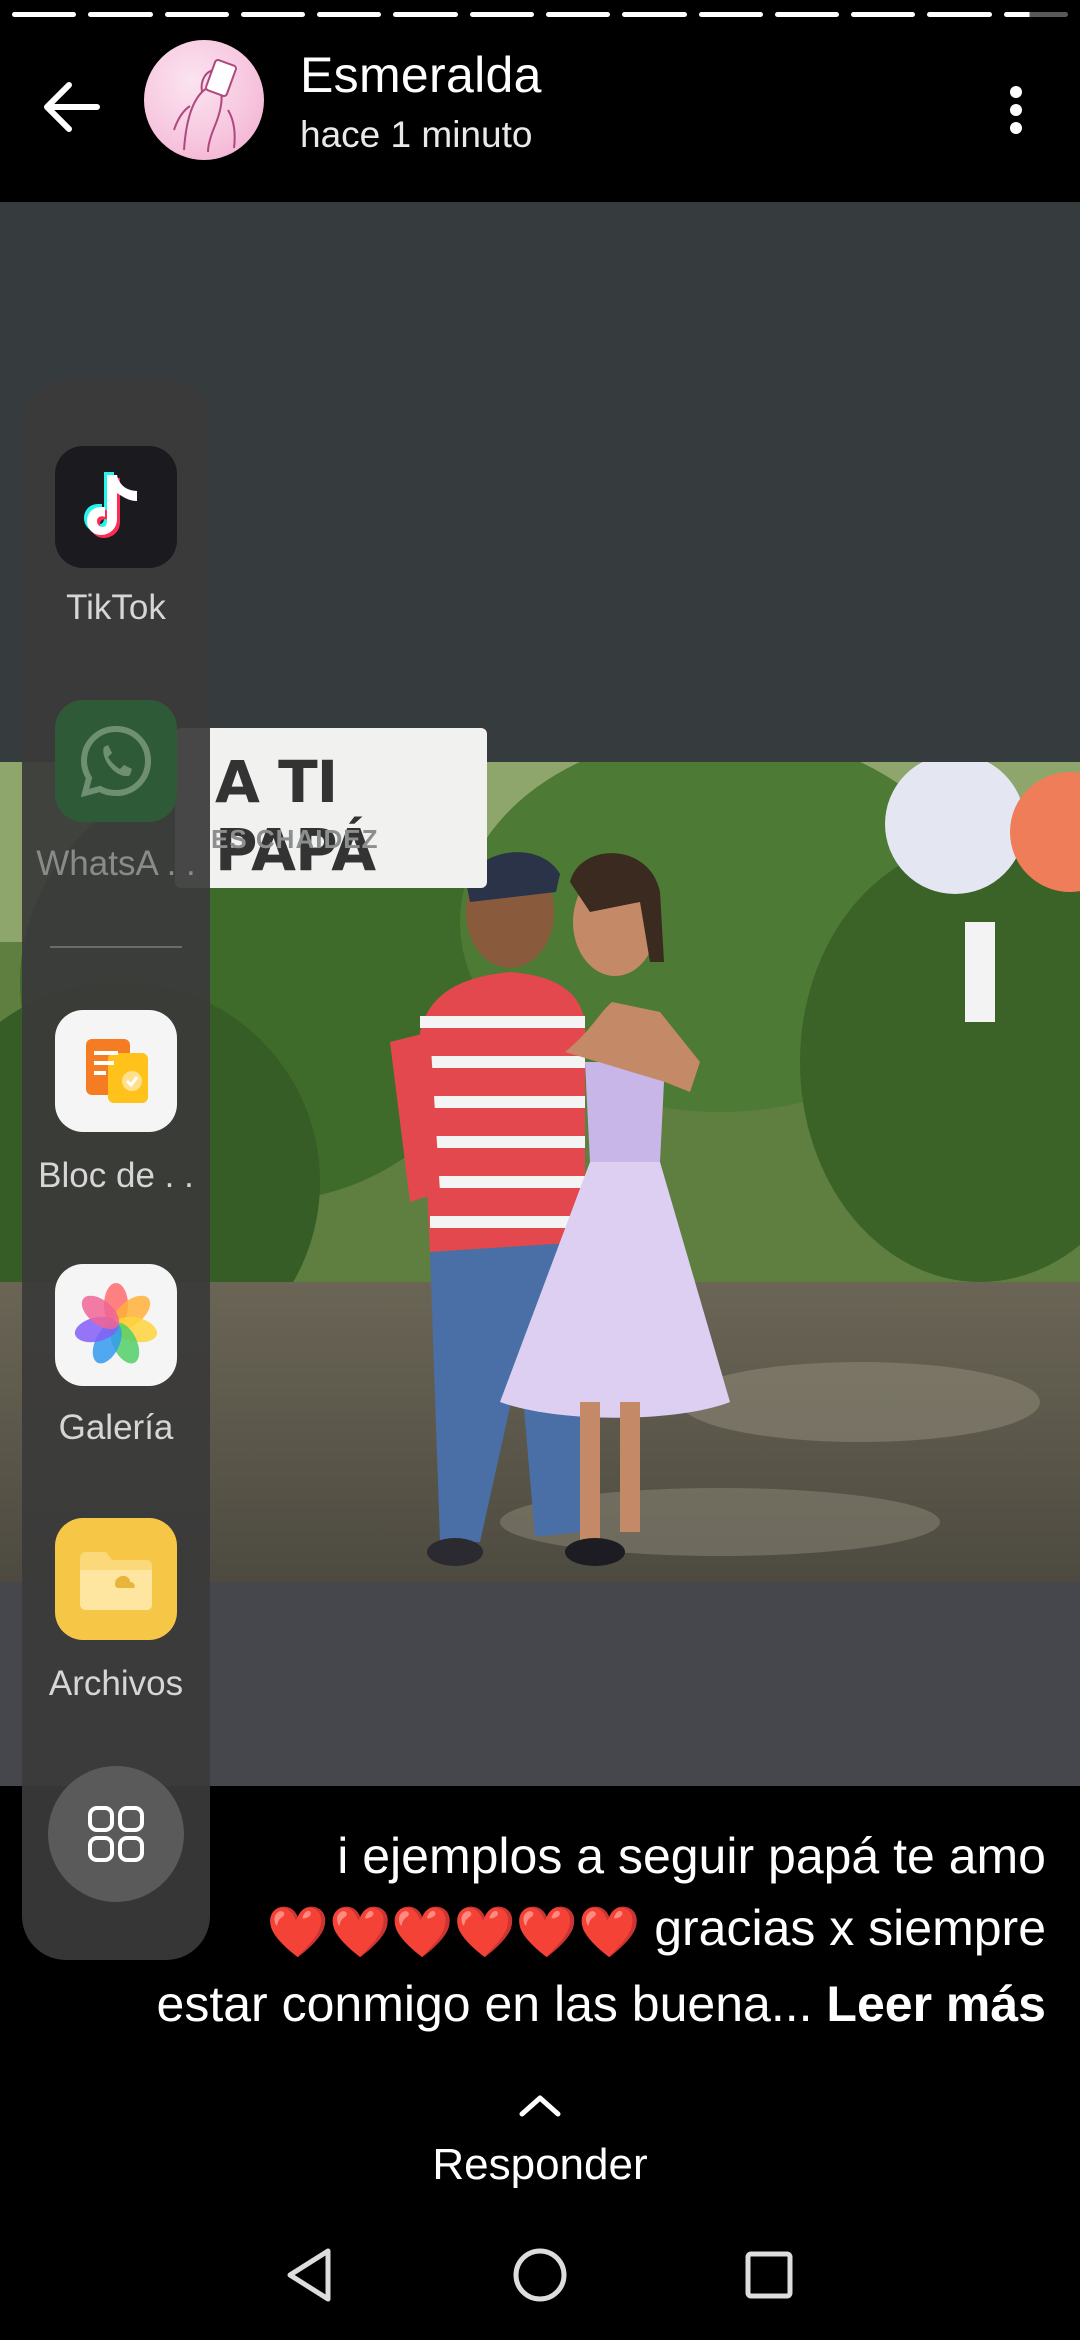 Image resolution: width=1080 pixels, height=2340 pixels. Describe the element at coordinates (116, 761) in the screenshot. I see `whatsapp-icon` at that location.